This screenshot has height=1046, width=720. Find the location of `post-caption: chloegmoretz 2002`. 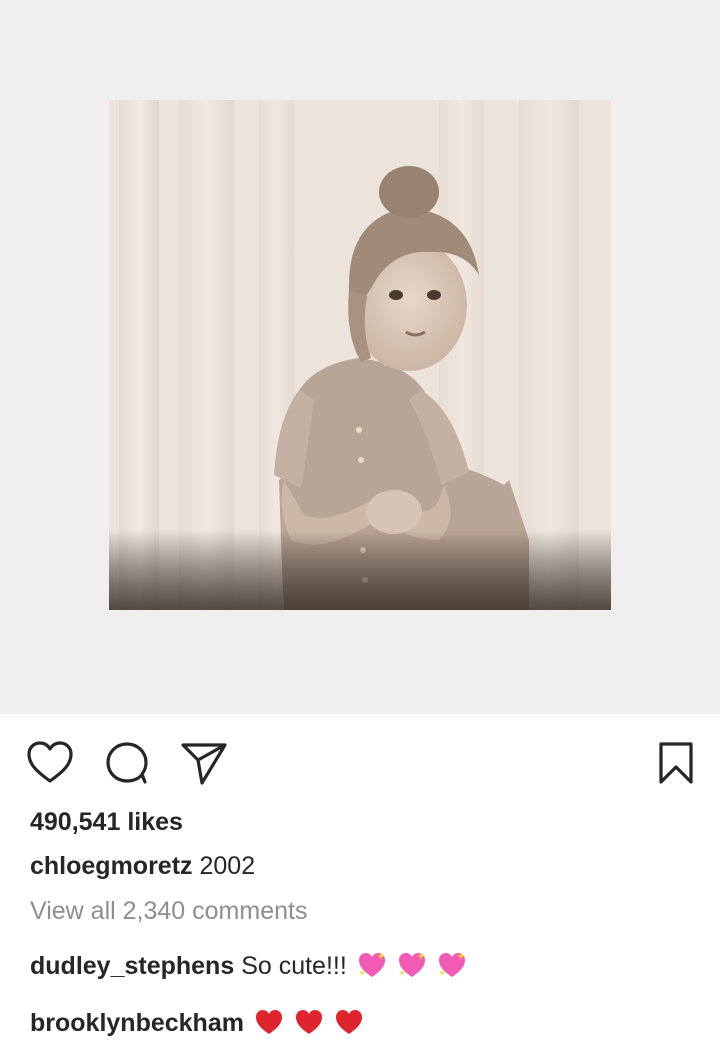

post-caption: chloegmoretz 2002 is located at coordinates (142, 866).